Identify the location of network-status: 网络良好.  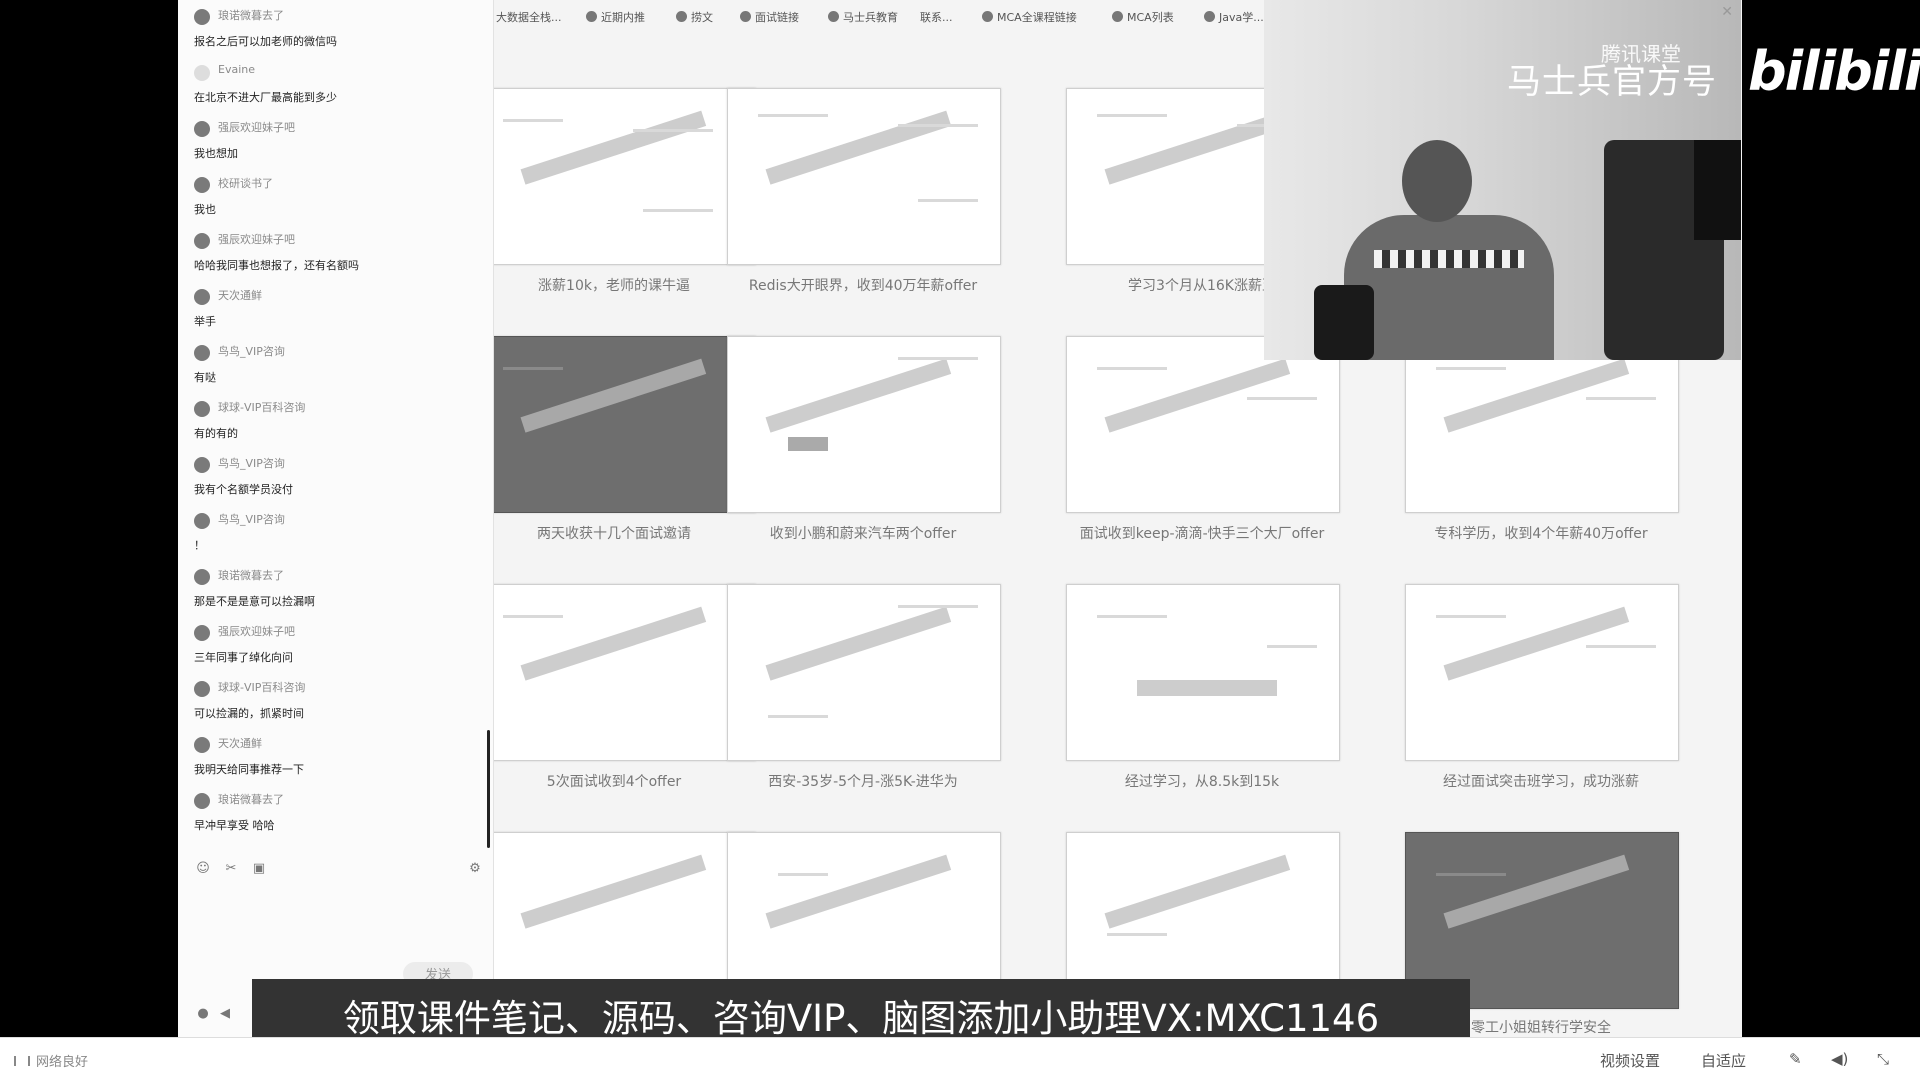
(51, 1060).